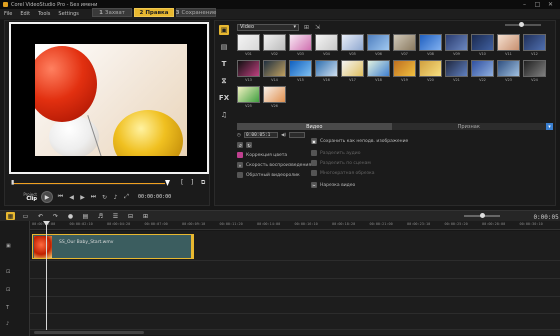 This screenshot has width=560, height=336. I want to click on playback-speed-option: » Скорость воспроизведения, so click(274, 165).